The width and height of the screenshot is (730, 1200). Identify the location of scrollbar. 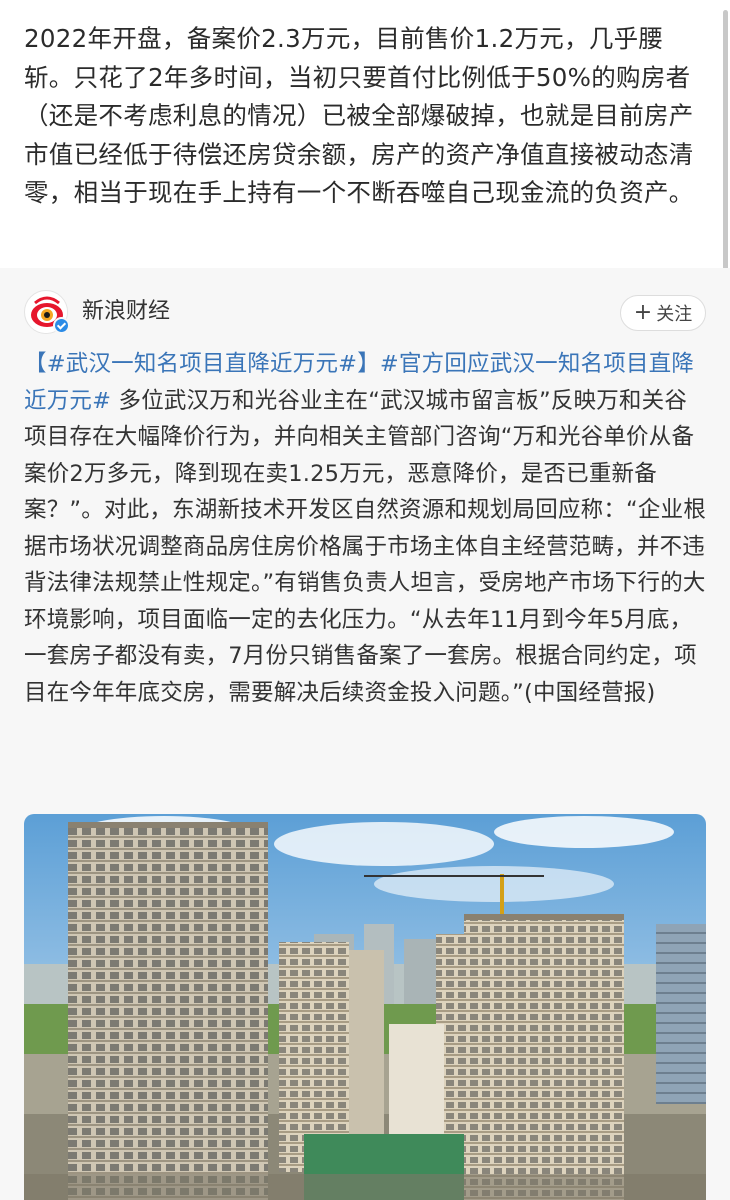
(725, 141).